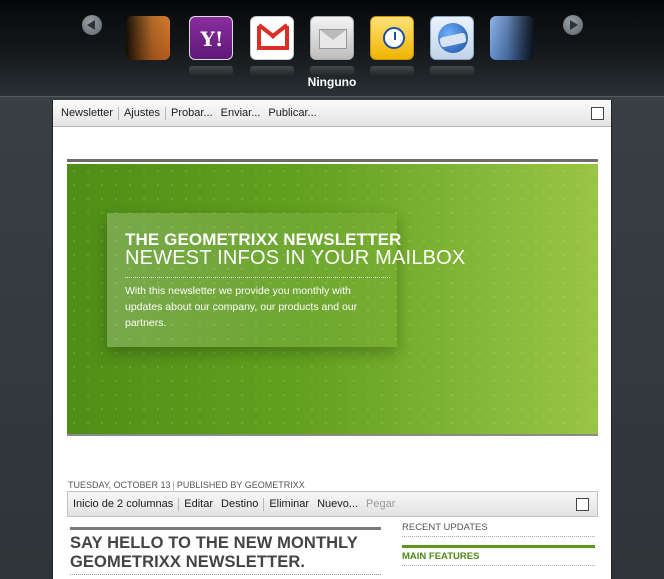  What do you see at coordinates (445, 527) in the screenshot?
I see `recent-updates-heading: RECENT UPDATES` at bounding box center [445, 527].